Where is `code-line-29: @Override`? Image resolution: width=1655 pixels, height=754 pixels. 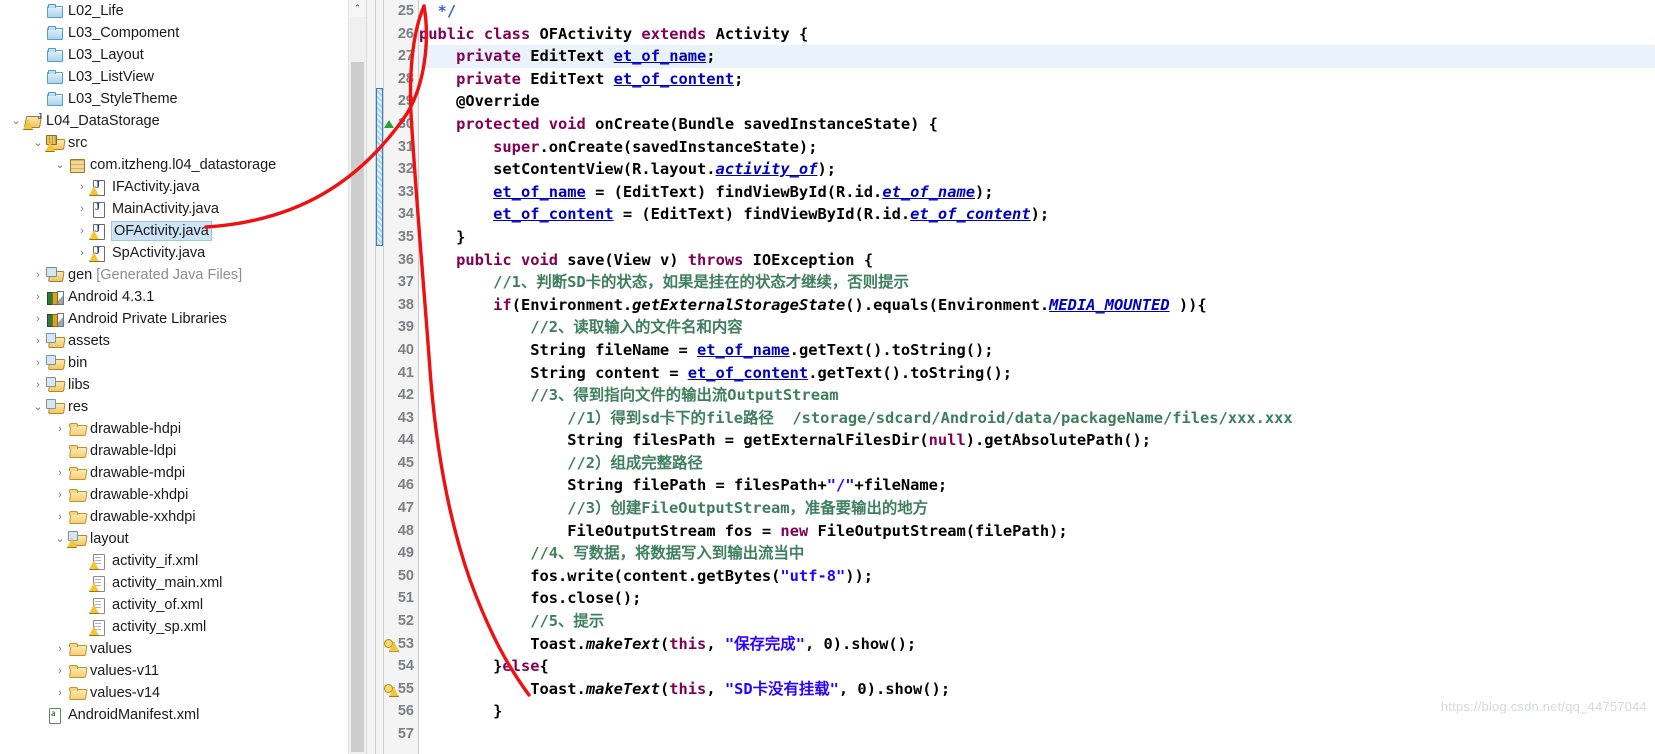 code-line-29: @Override is located at coordinates (1037, 101).